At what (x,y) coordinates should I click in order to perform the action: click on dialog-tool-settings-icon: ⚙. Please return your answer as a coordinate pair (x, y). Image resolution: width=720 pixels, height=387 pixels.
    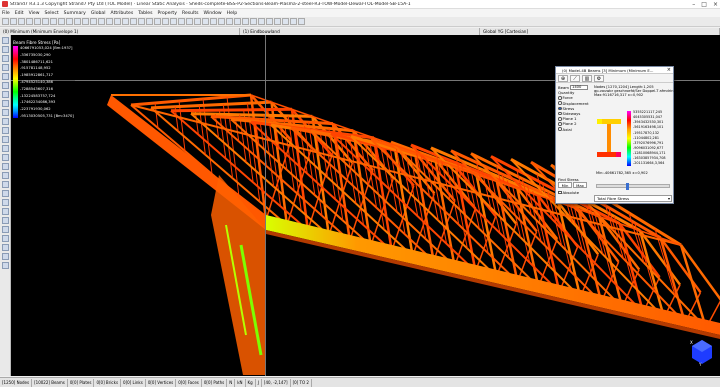
    Looking at the image, I should click on (599, 78).